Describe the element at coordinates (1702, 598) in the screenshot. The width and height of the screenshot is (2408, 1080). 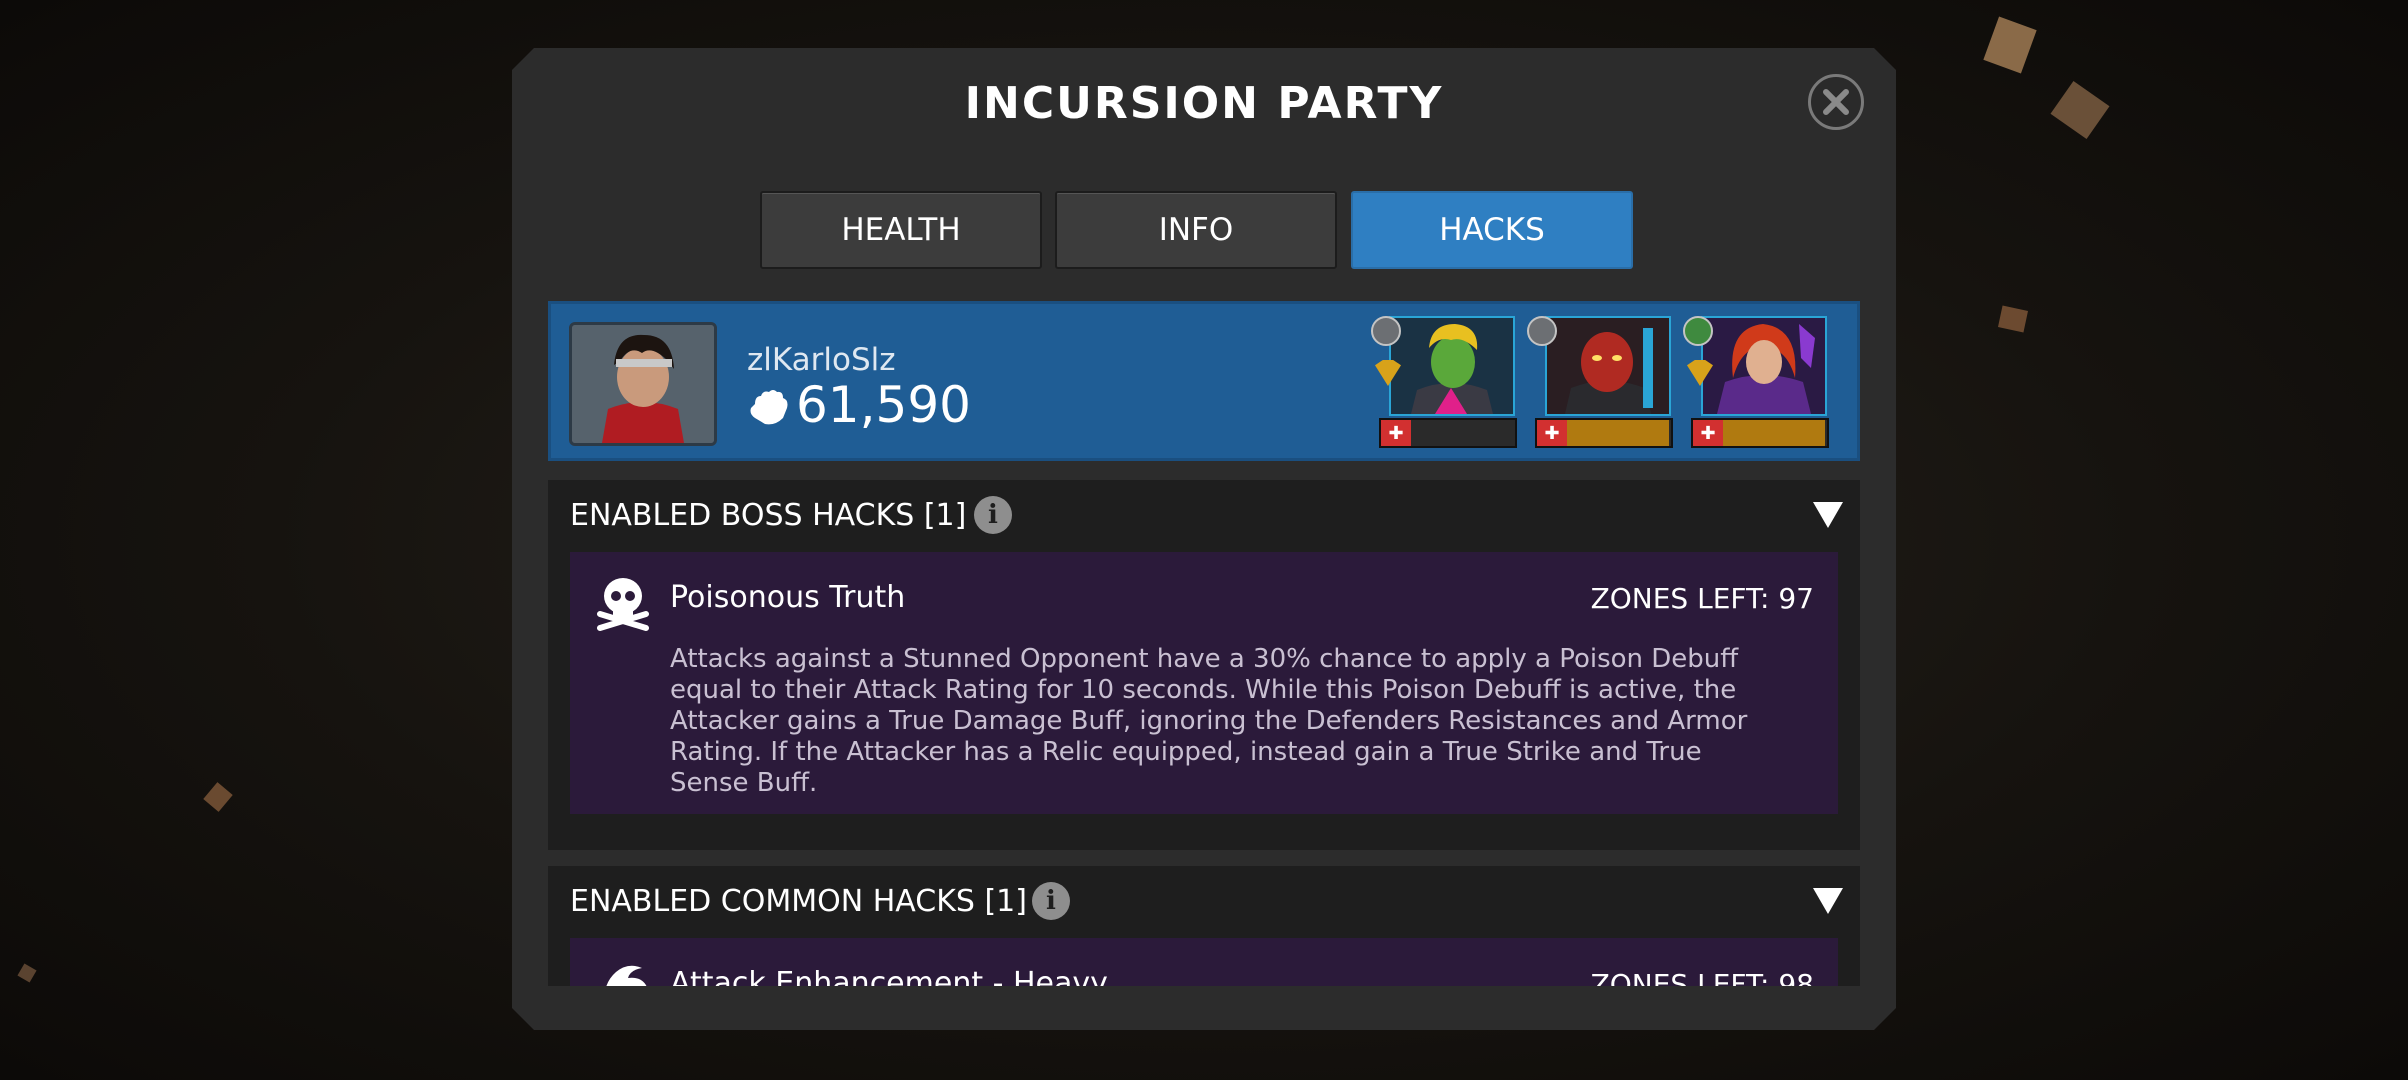
I see `zones-left: ZONES LEFT: 97` at that location.